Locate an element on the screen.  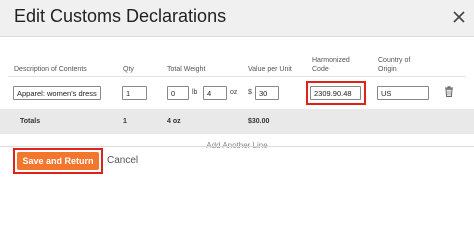
totals-value: $30.00 is located at coordinates (259, 121).